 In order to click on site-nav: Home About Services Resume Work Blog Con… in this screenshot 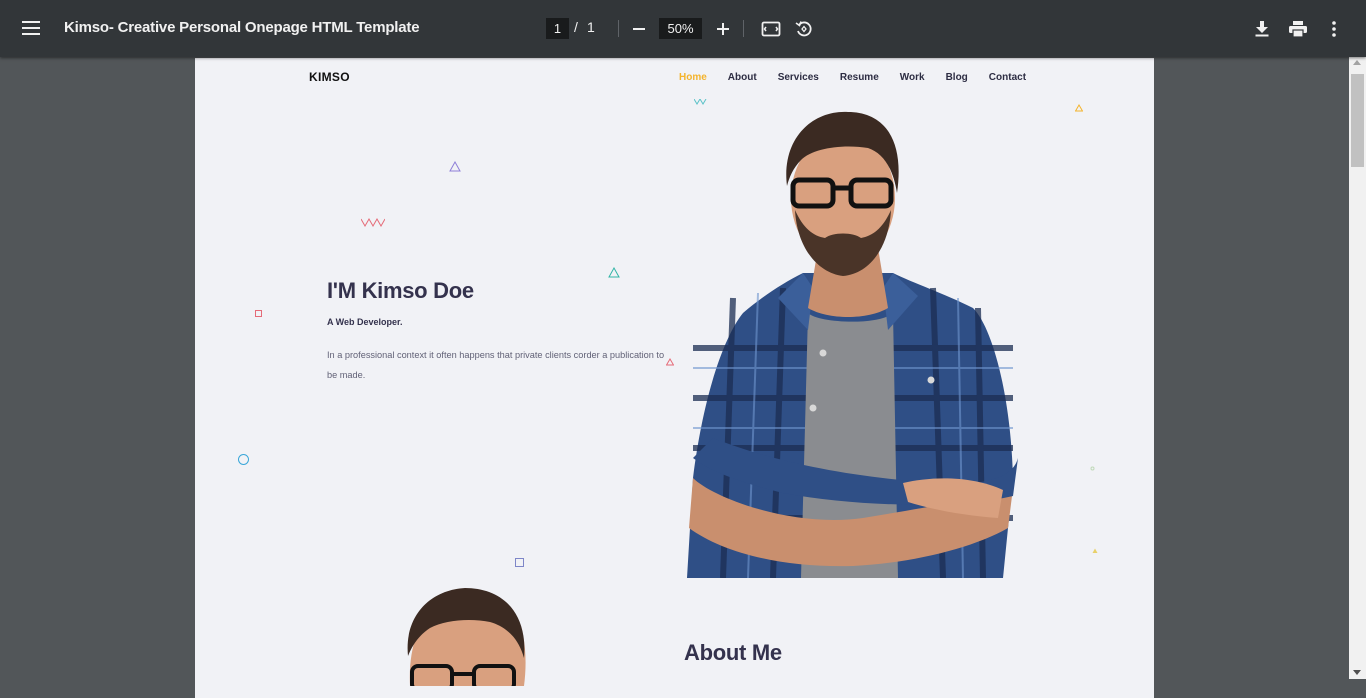, I will do `click(863, 77)`.